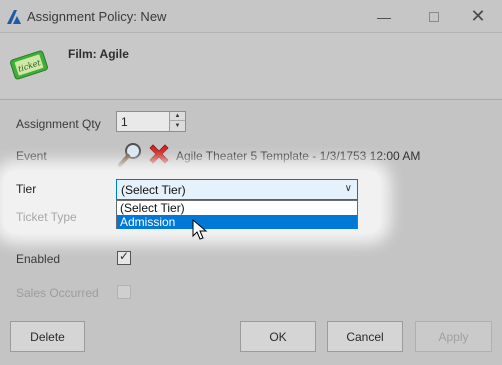 This screenshot has height=365, width=502. Describe the element at coordinates (237, 208) in the screenshot. I see `tier-option: (Select Tier)` at that location.